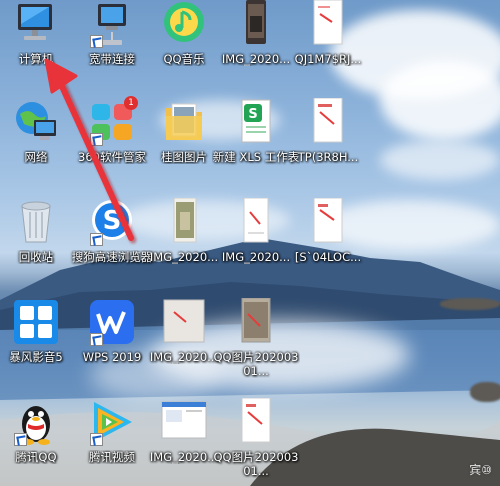 This screenshot has height=486, width=500. Describe the element at coordinates (112, 322) in the screenshot. I see `wps-icon` at that location.